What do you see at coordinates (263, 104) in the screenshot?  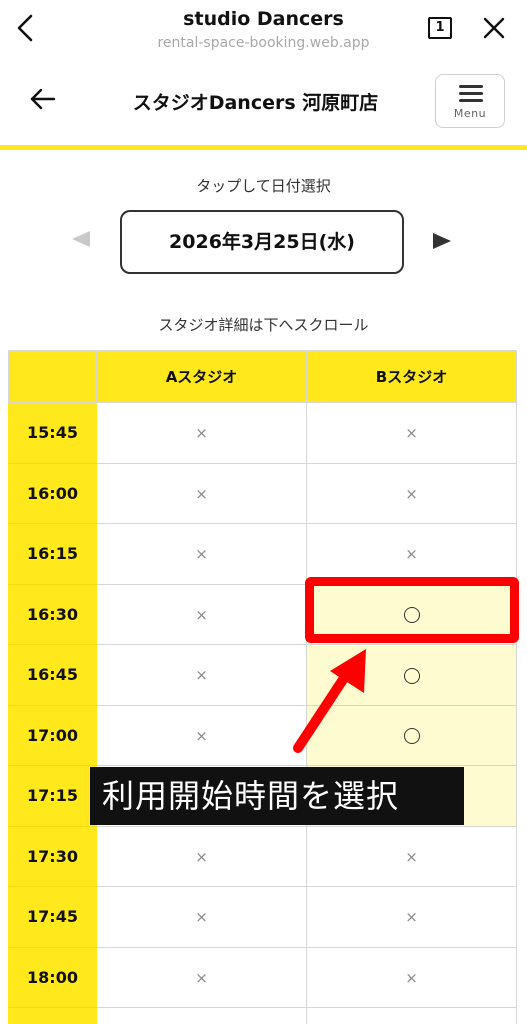 I see `app-header: スタジオDancers 河原町店 Menu` at bounding box center [263, 104].